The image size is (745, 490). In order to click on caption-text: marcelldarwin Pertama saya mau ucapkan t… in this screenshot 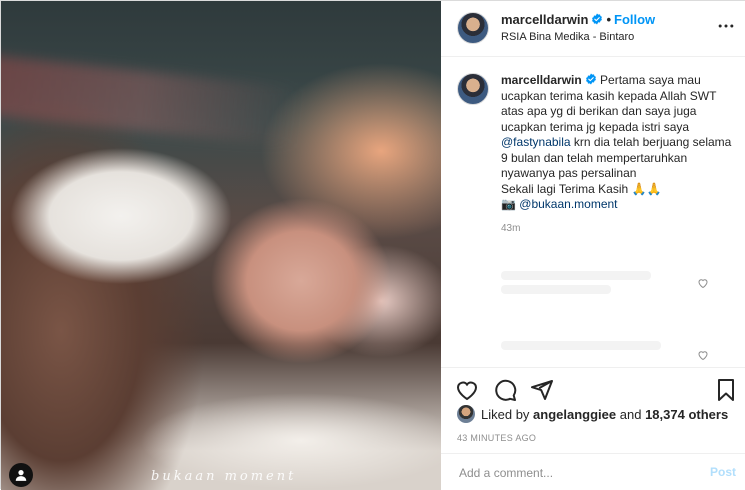, I will do `click(616, 143)`.